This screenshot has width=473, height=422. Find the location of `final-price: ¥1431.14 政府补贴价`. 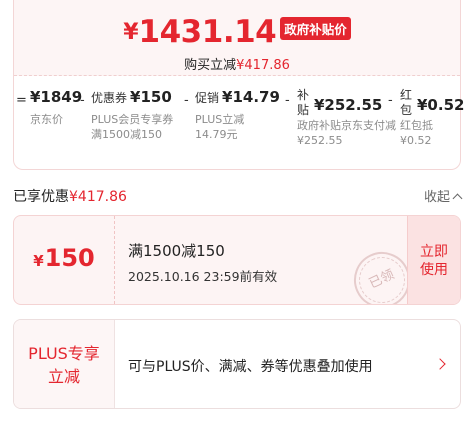

final-price: ¥1431.14 政府补贴价 is located at coordinates (237, 32).